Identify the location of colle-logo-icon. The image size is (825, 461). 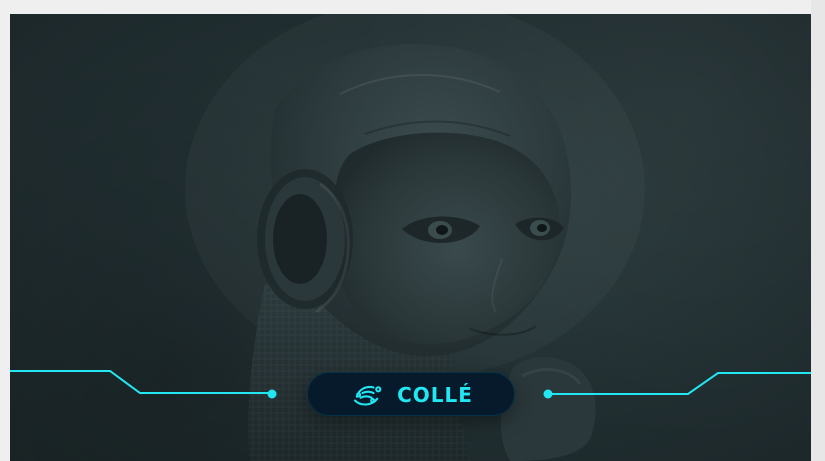
(367, 395).